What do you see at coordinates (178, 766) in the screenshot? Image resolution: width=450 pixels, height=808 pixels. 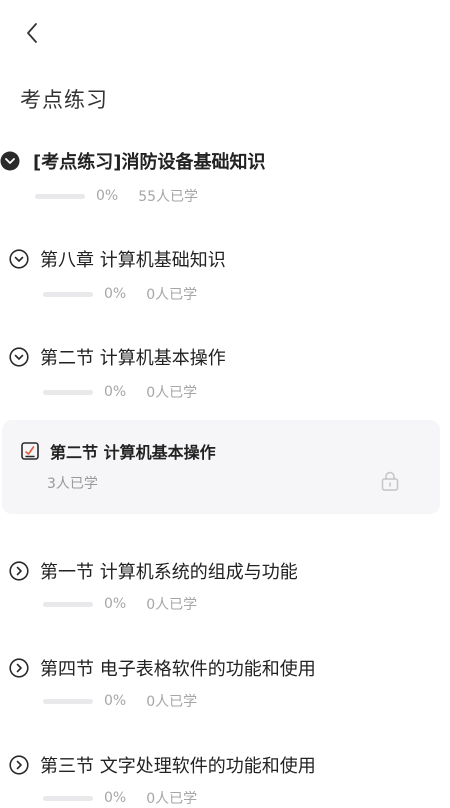 I see `section-title: 第三节 文字处理软件的功能和使用` at bounding box center [178, 766].